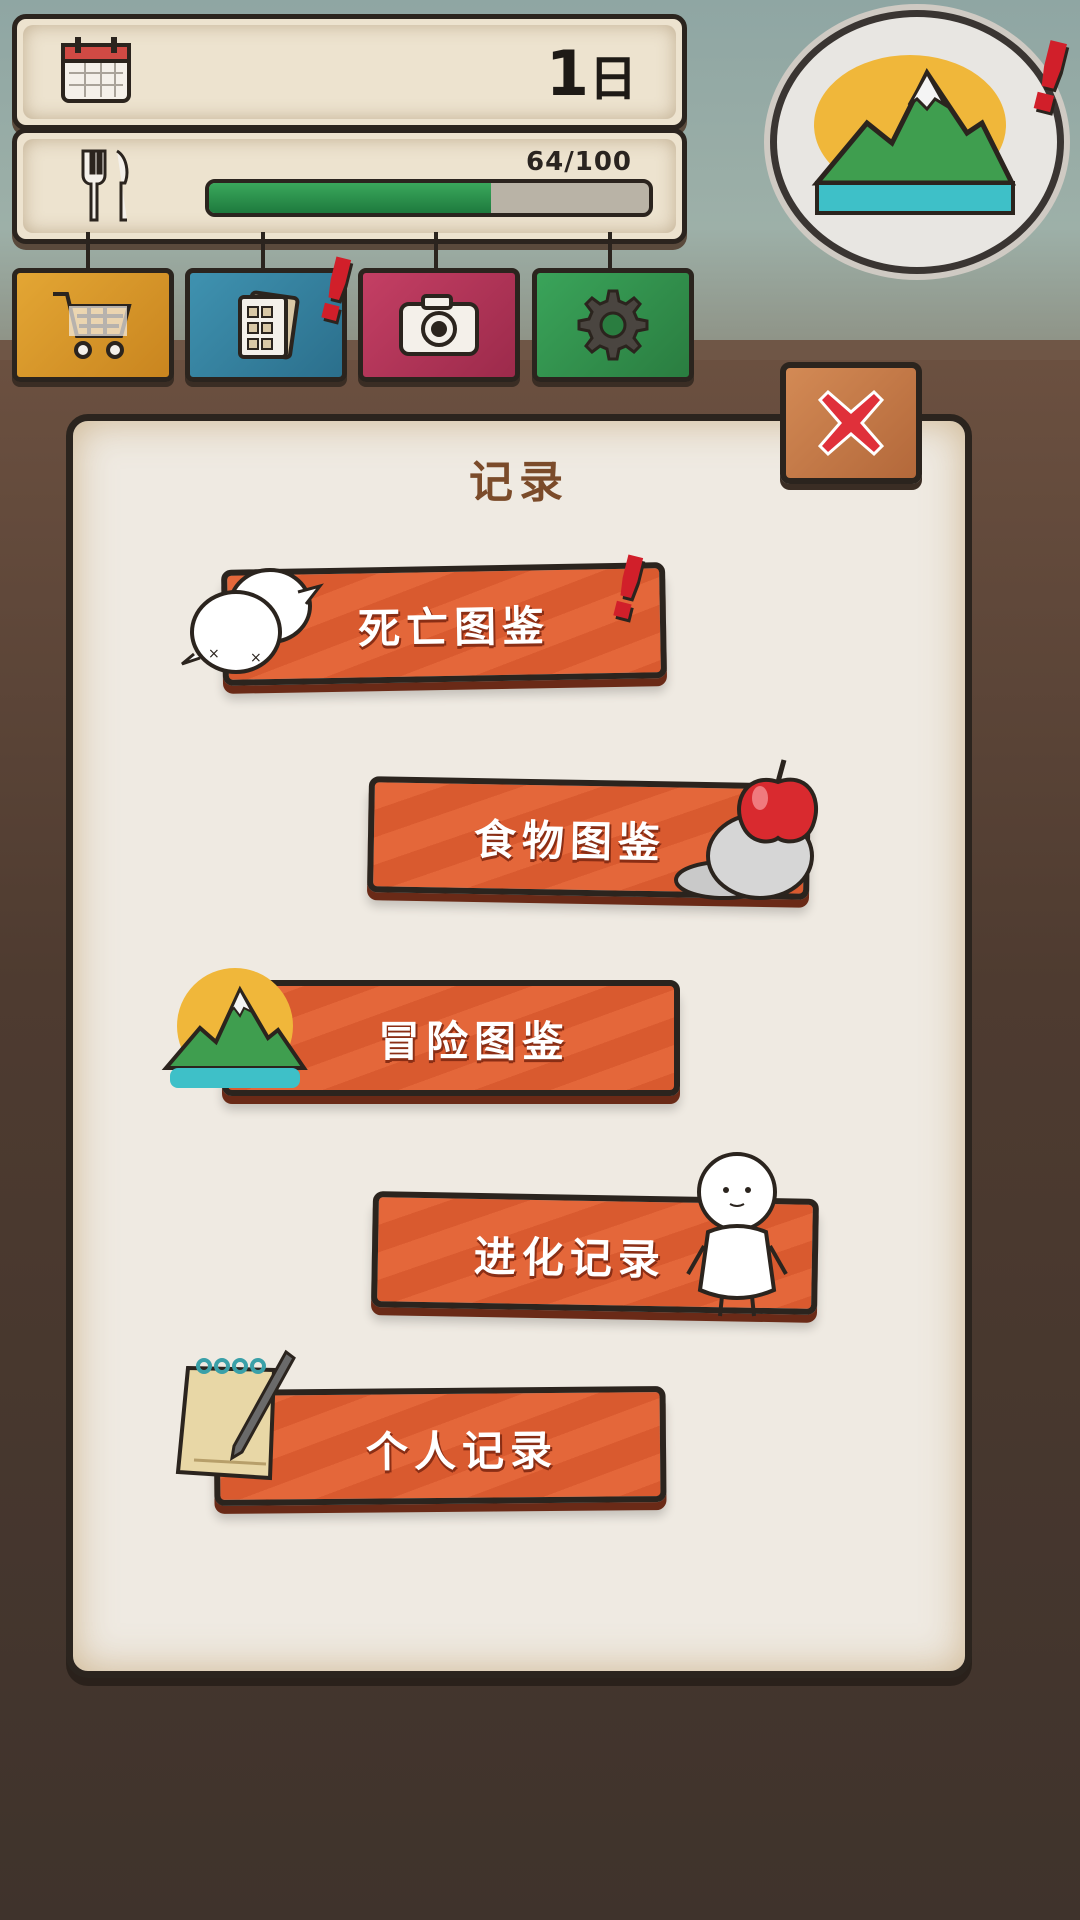 The image size is (1080, 1920). I want to click on notebook-icon, so click(269, 325).